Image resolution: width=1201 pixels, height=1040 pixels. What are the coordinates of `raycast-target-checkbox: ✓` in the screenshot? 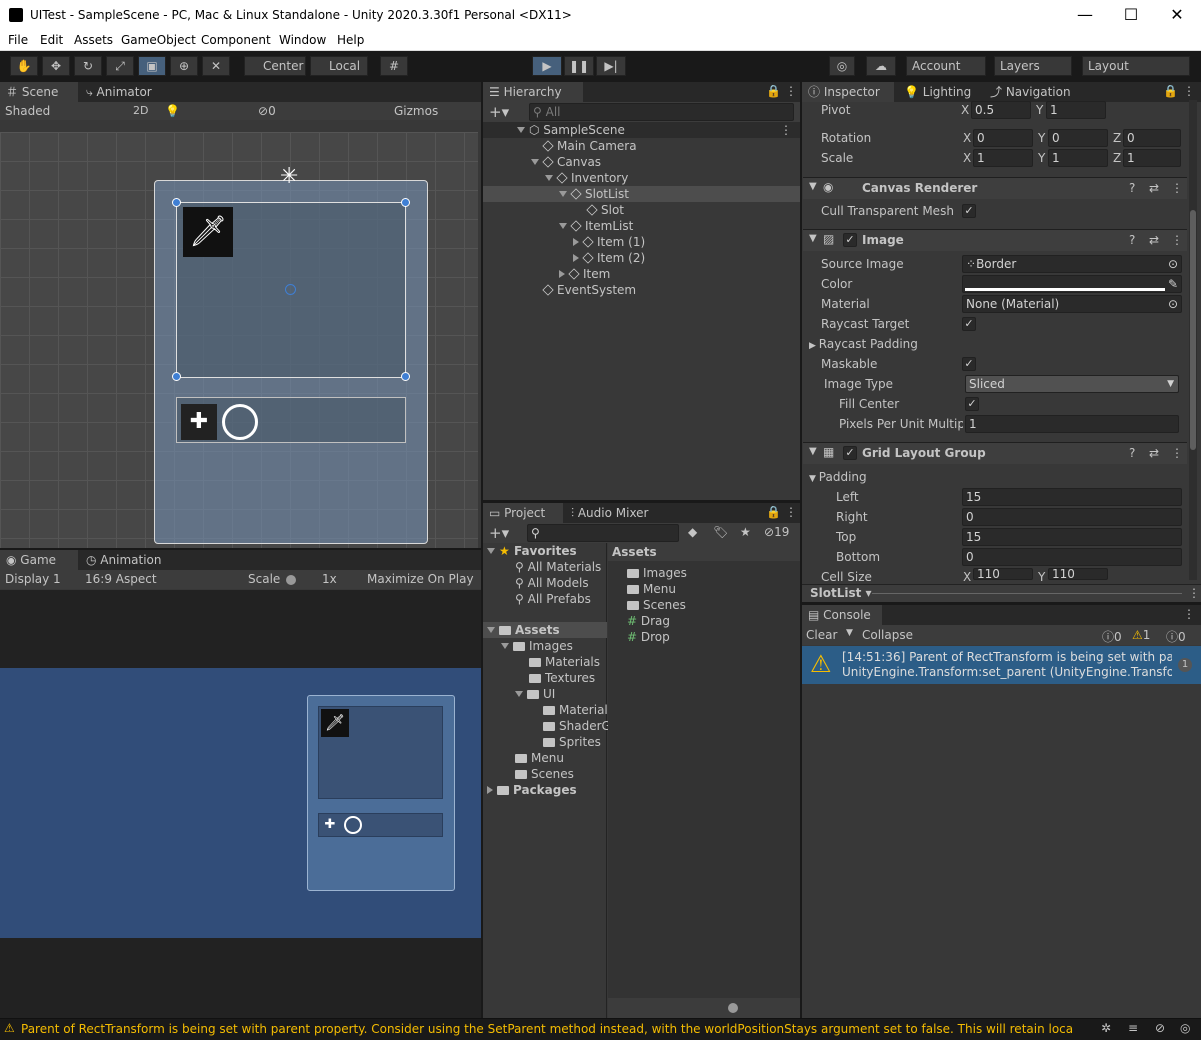 It's located at (969, 324).